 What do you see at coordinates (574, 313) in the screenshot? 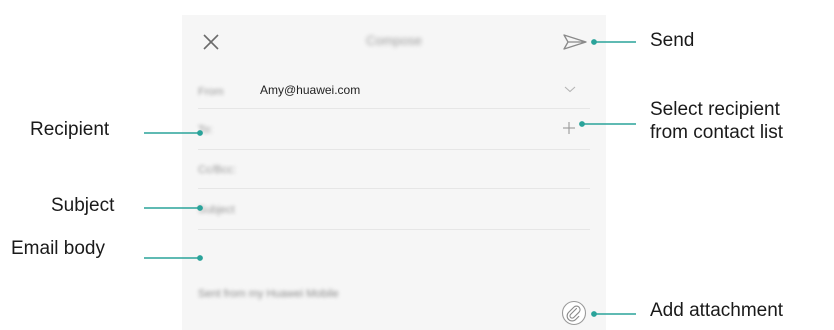
I see `paperclip-icon` at bounding box center [574, 313].